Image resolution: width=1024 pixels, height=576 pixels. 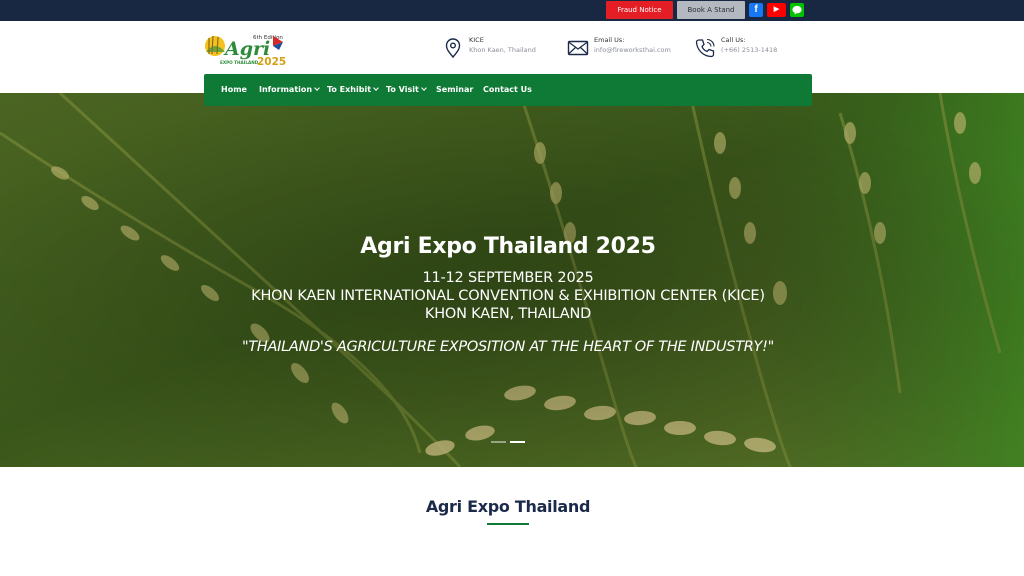 I want to click on hero-title: Agri Expo Thailand 2025, so click(x=508, y=246).